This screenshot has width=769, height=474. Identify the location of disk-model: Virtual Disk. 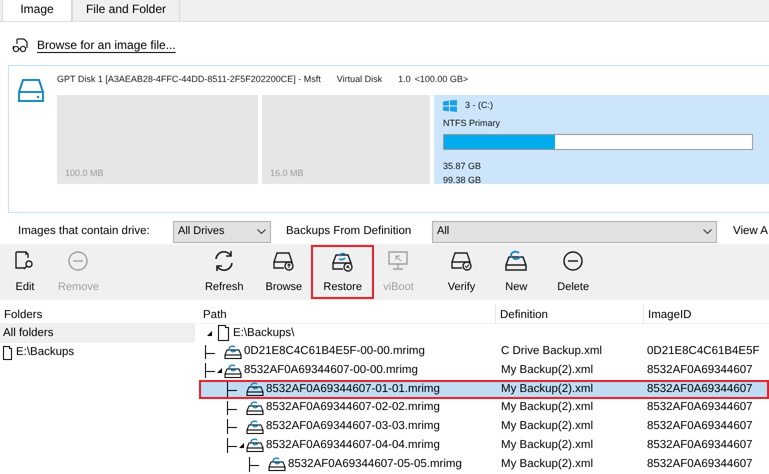
(359, 79).